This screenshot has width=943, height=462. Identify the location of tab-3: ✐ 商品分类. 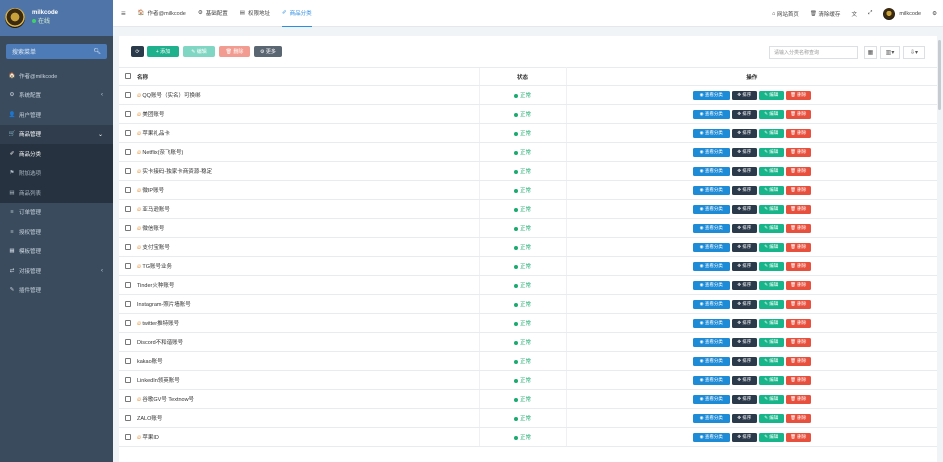
(297, 13).